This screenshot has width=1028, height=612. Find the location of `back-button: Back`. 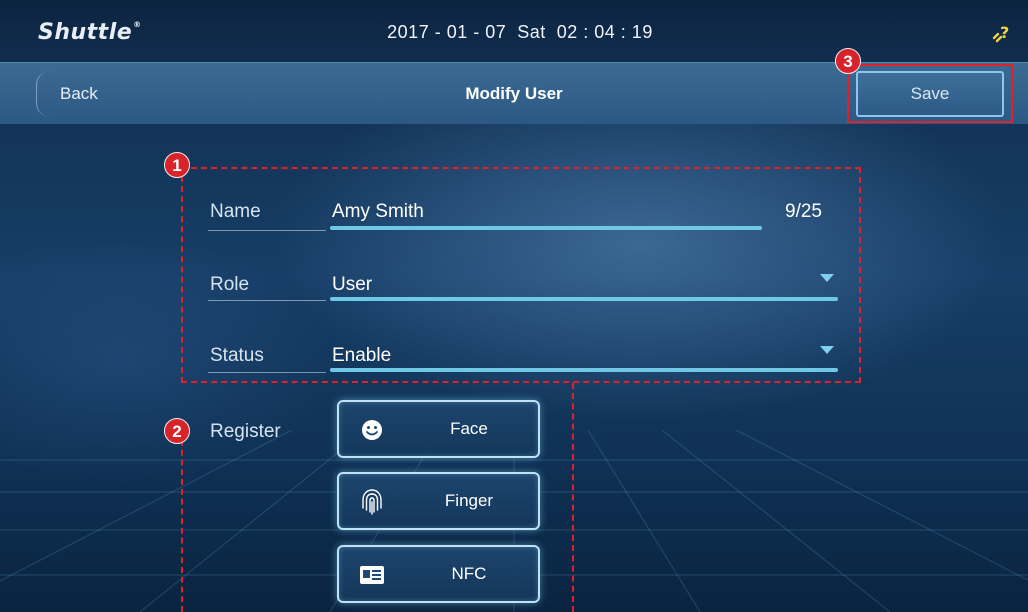

back-button: Back is located at coordinates (91, 94).